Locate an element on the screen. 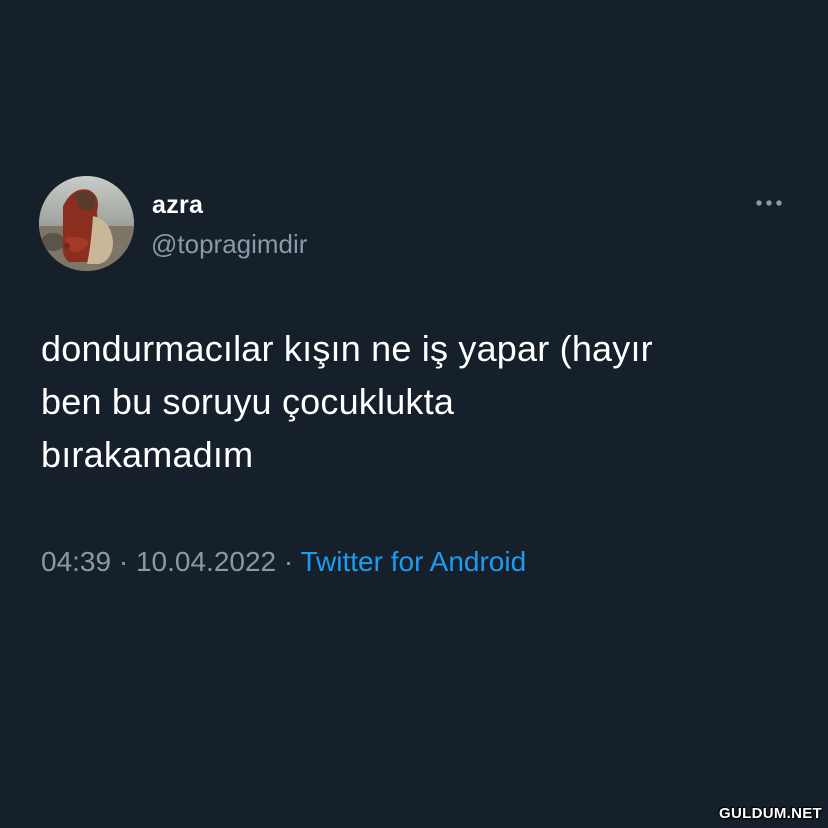 Image resolution: width=828 pixels, height=828 pixels. display-name: azra is located at coordinates (177, 205).